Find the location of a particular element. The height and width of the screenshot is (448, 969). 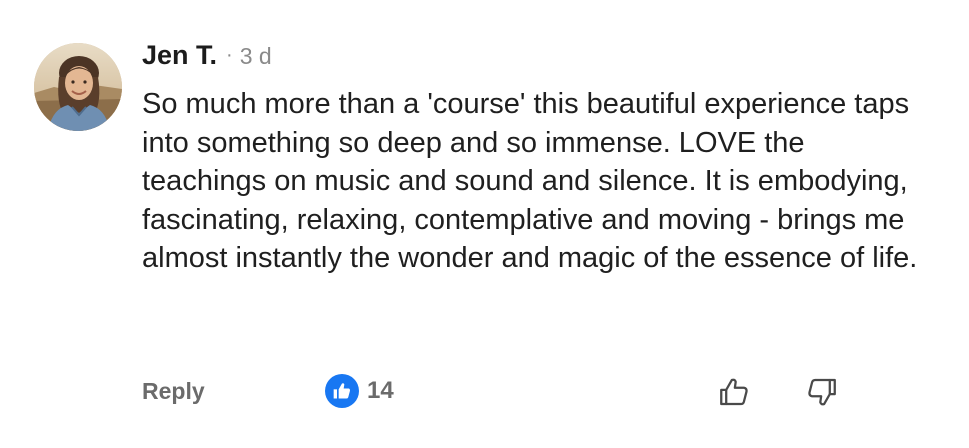

comment-actions: Reply 14 is located at coordinates (484, 392).